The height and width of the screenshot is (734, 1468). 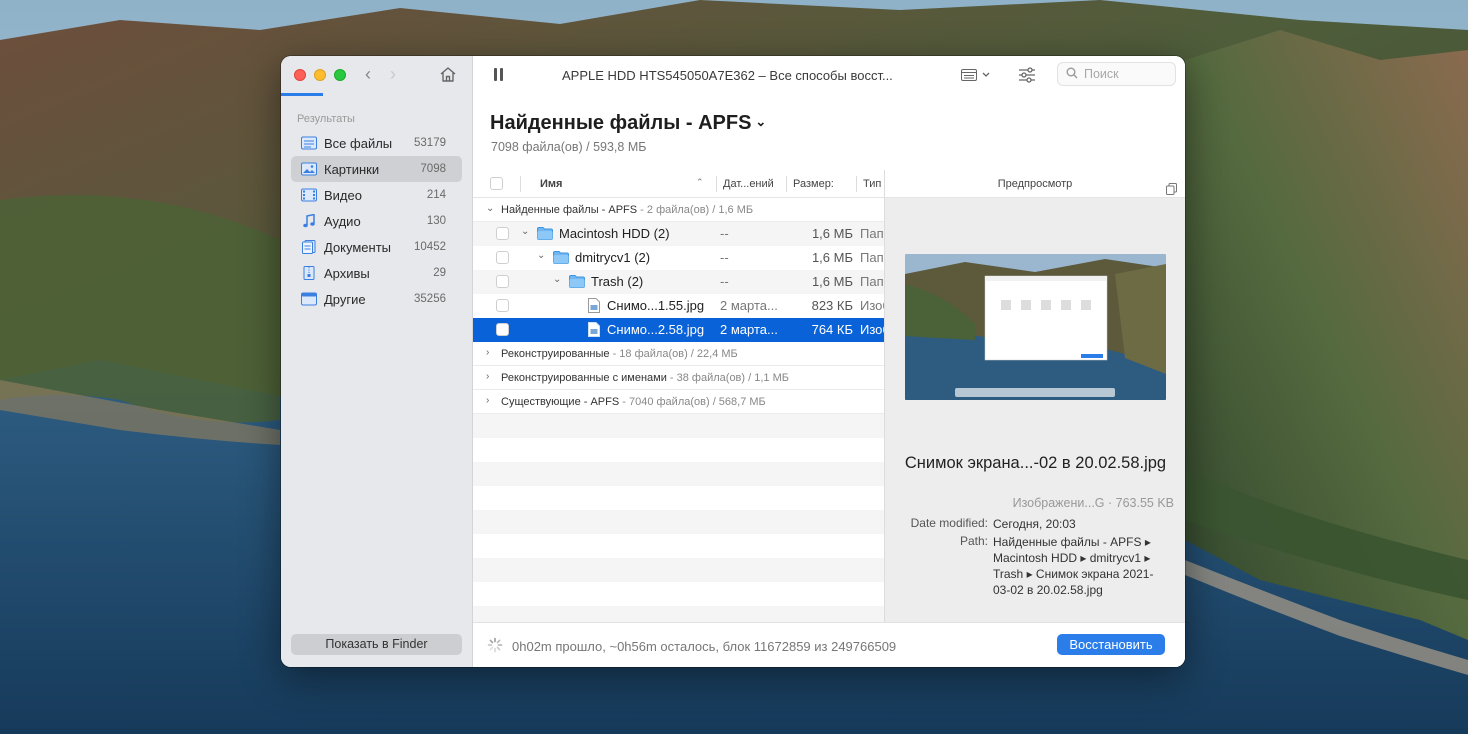 What do you see at coordinates (376, 299) in the screenshot?
I see `sidebar-item-other: Другие 35256` at bounding box center [376, 299].